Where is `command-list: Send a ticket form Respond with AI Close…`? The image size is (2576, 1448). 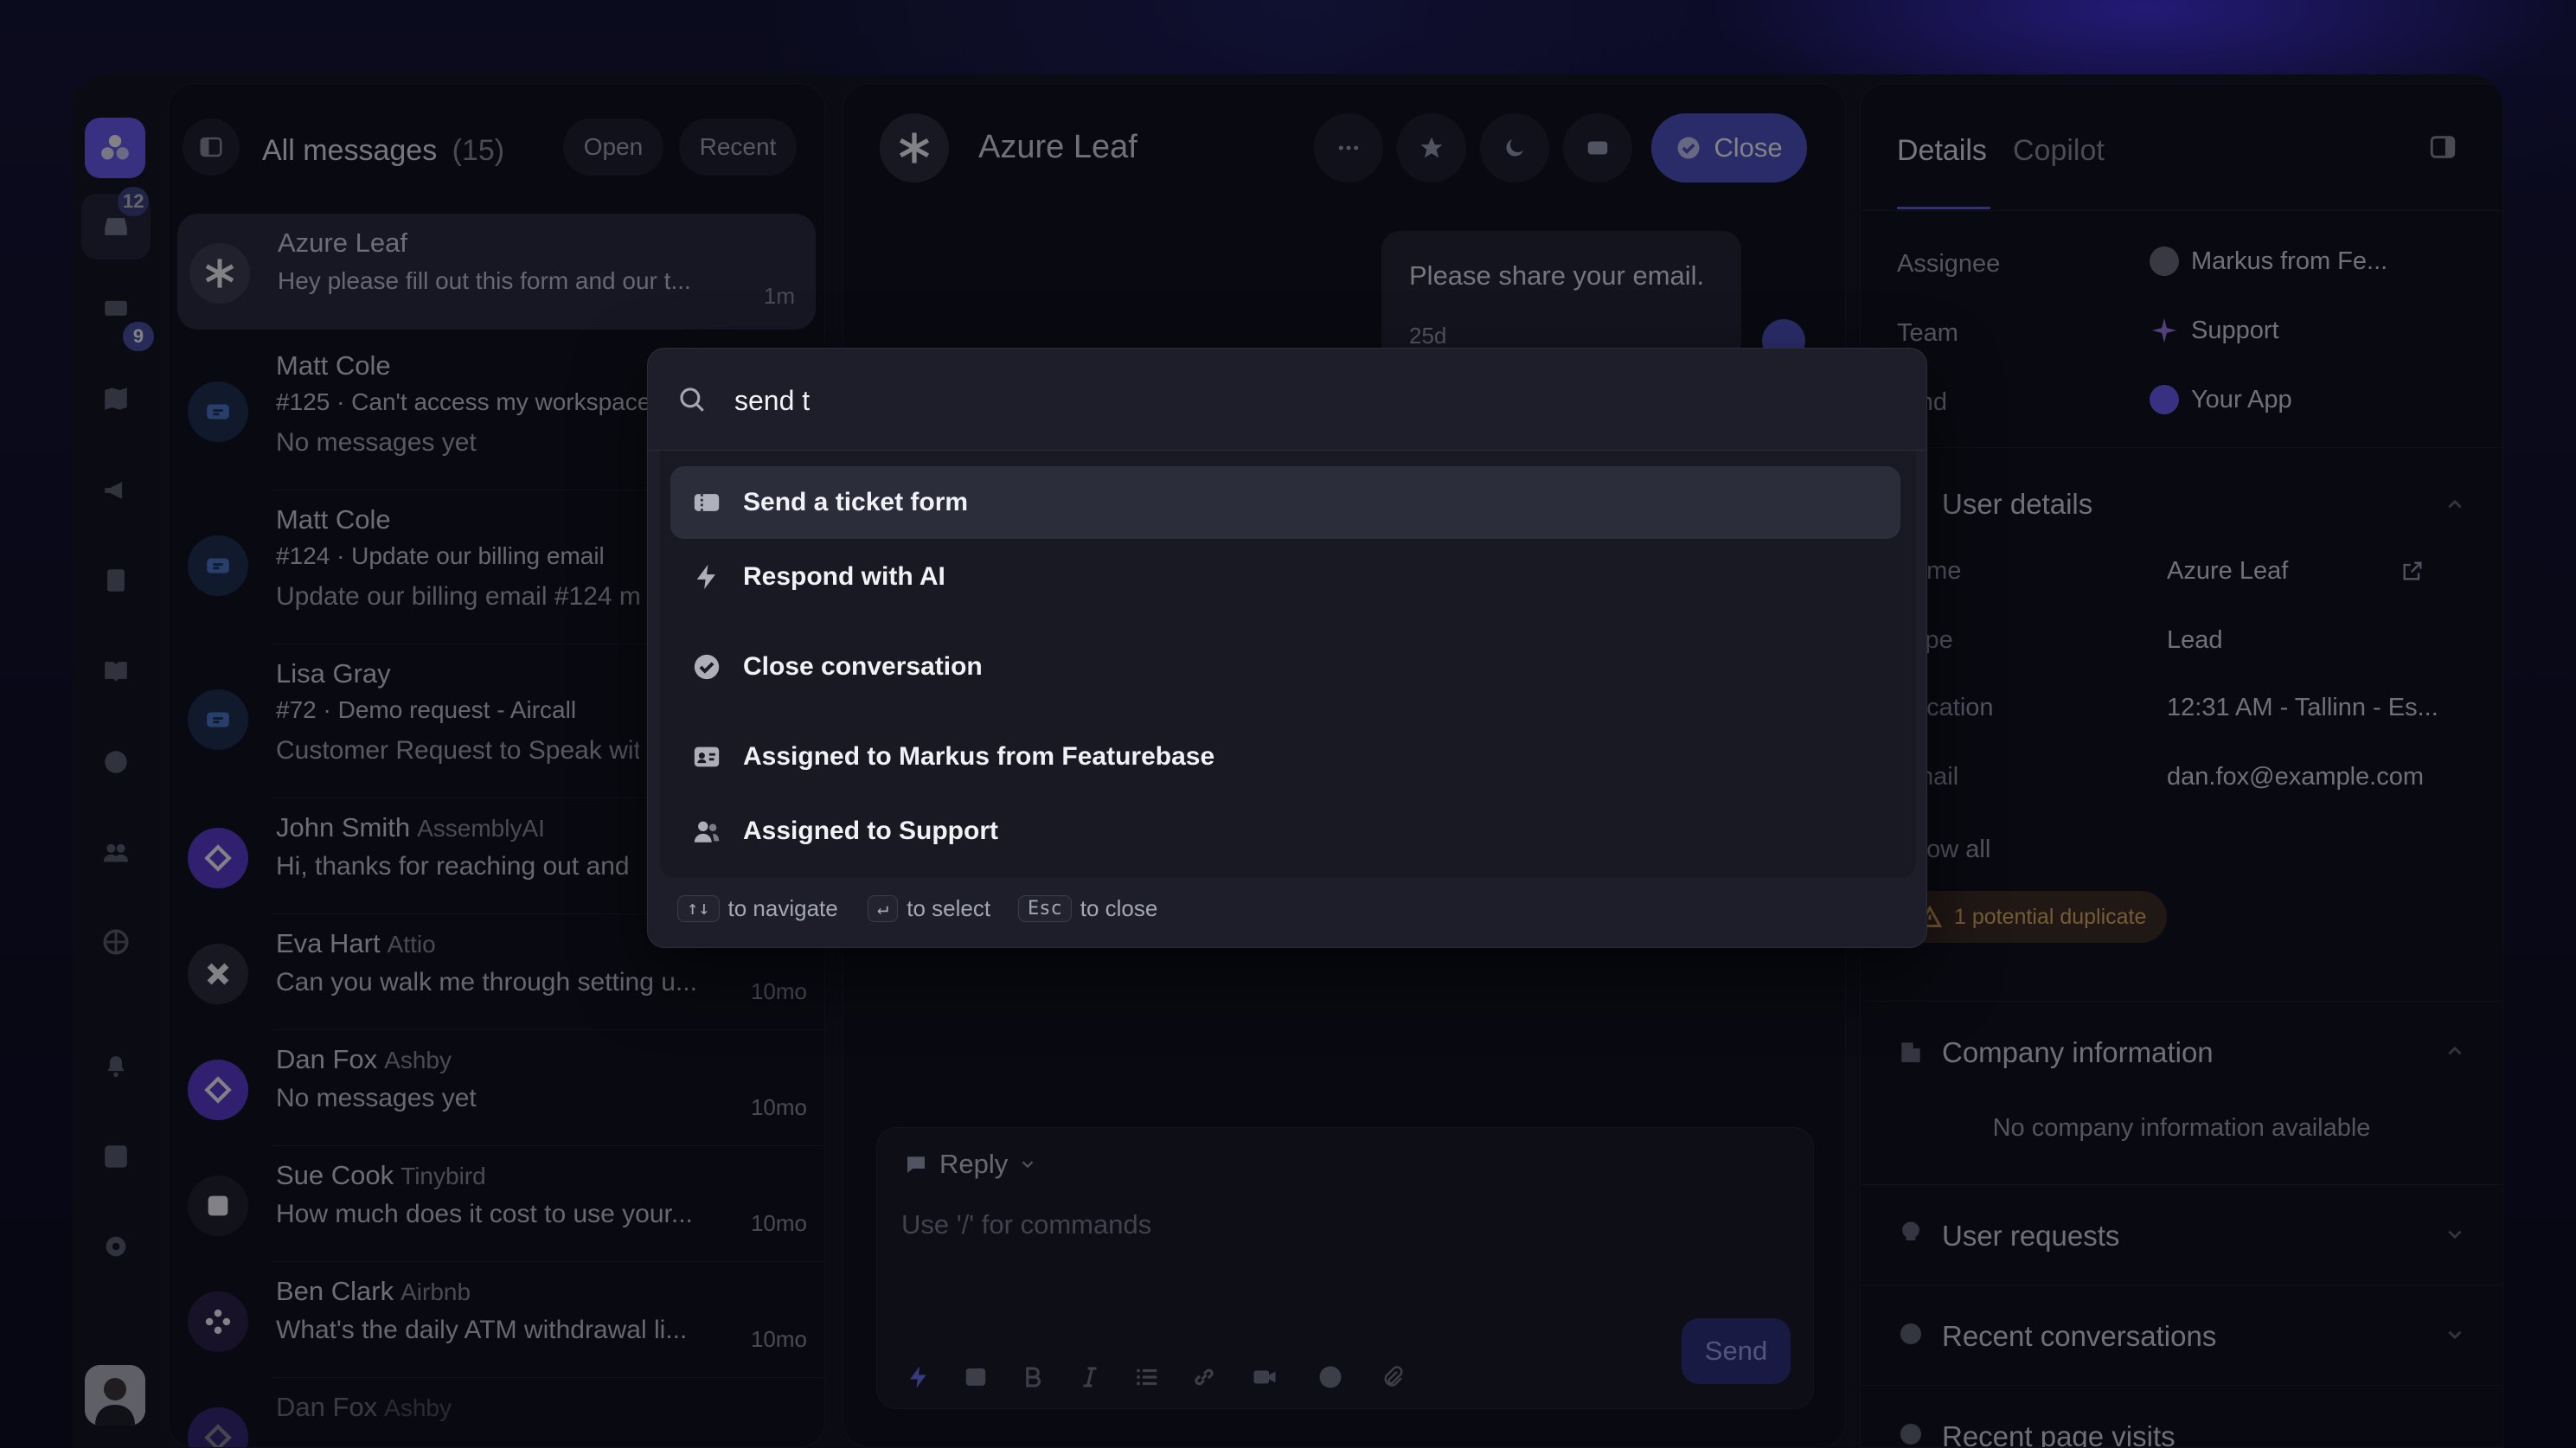 command-list: Send a ticket form Respond with AI Close… is located at coordinates (1288, 664).